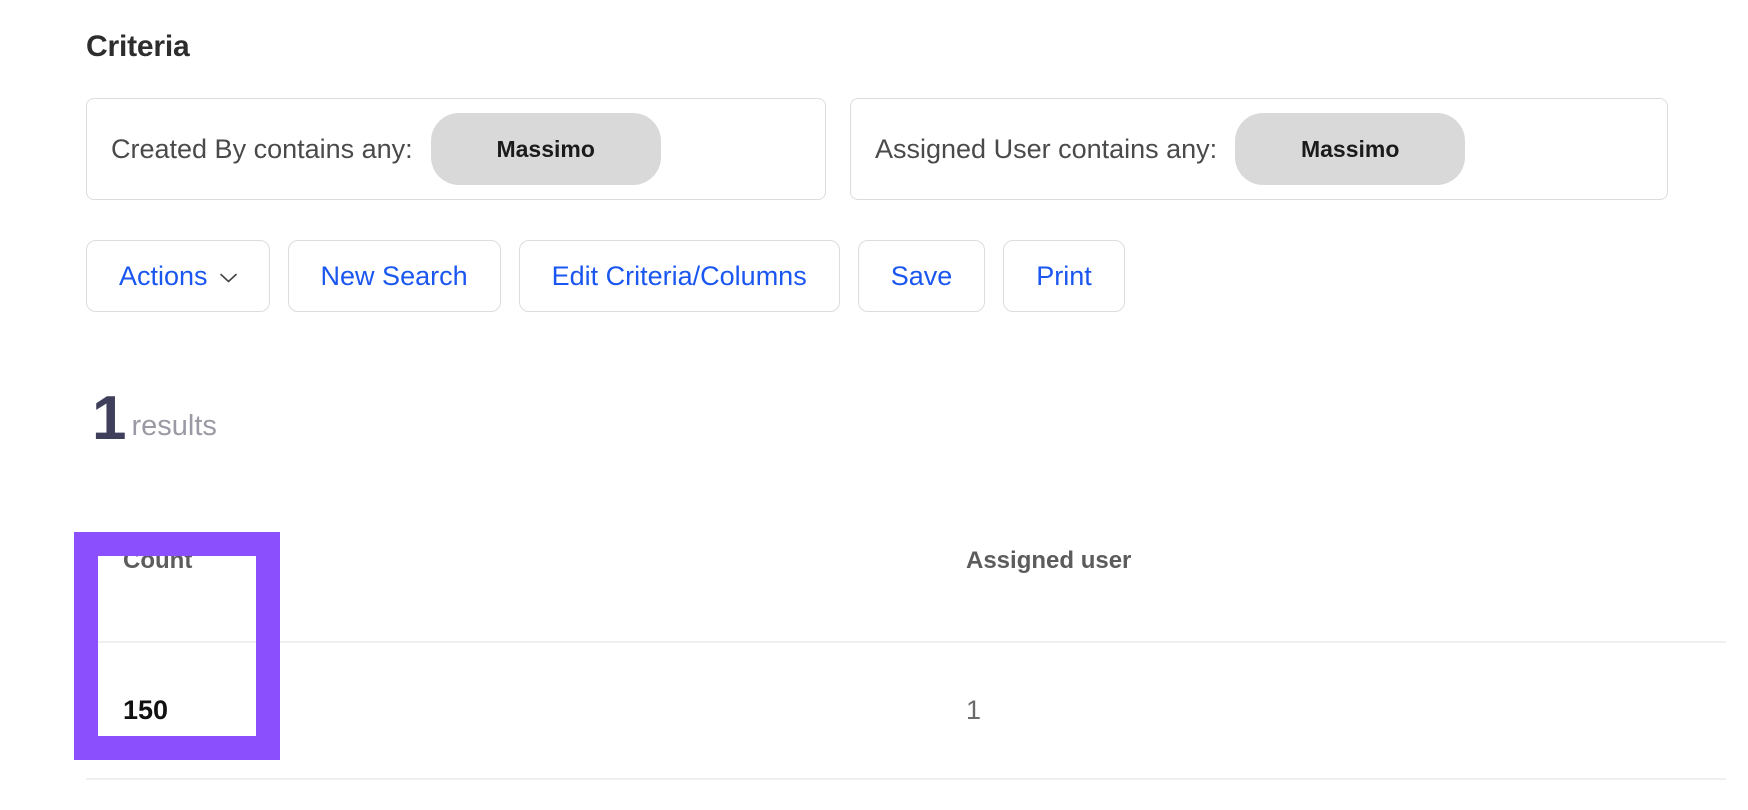 This screenshot has height=810, width=1748. Describe the element at coordinates (174, 425) in the screenshot. I see `results-label: results` at that location.